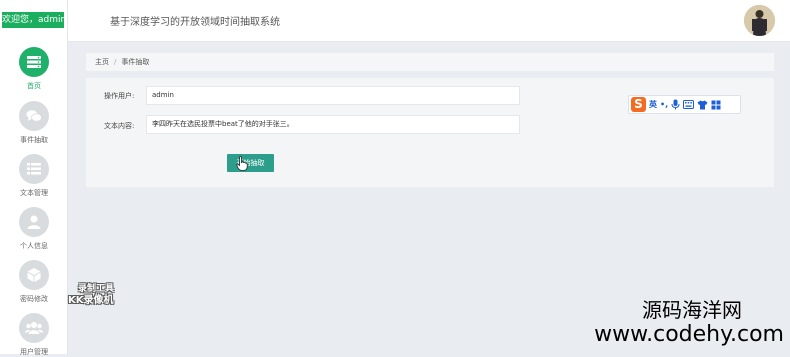 The image size is (790, 357). I want to click on sidebar-item-home: 首页, so click(34, 69).